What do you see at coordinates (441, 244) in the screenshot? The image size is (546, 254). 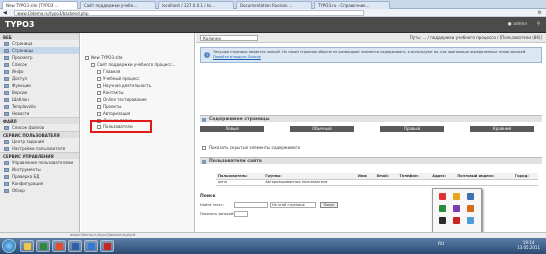 I see `language-indicator: RU` at bounding box center [441, 244].